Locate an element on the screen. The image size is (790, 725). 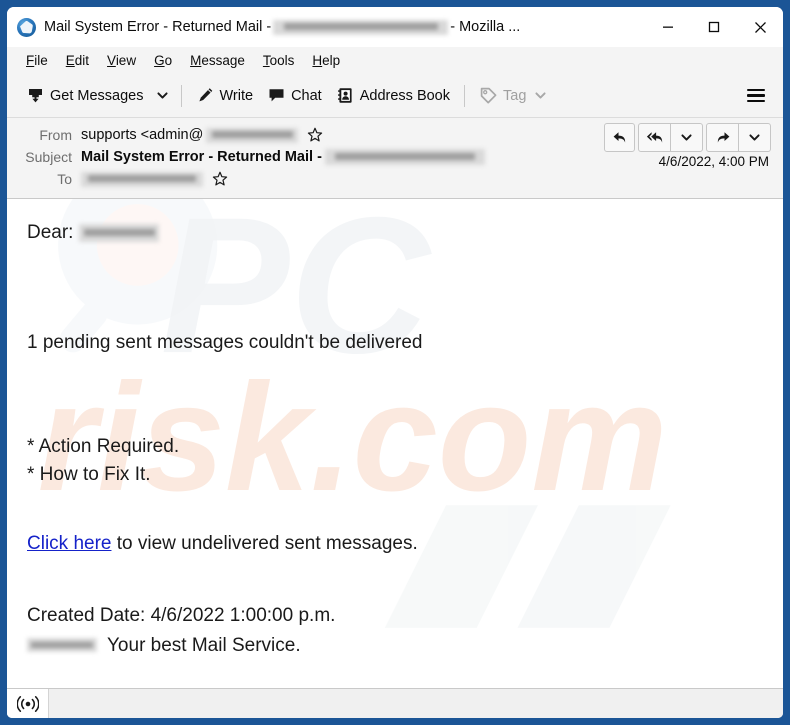
reply-all-arrow-icon is located at coordinates (654, 137).